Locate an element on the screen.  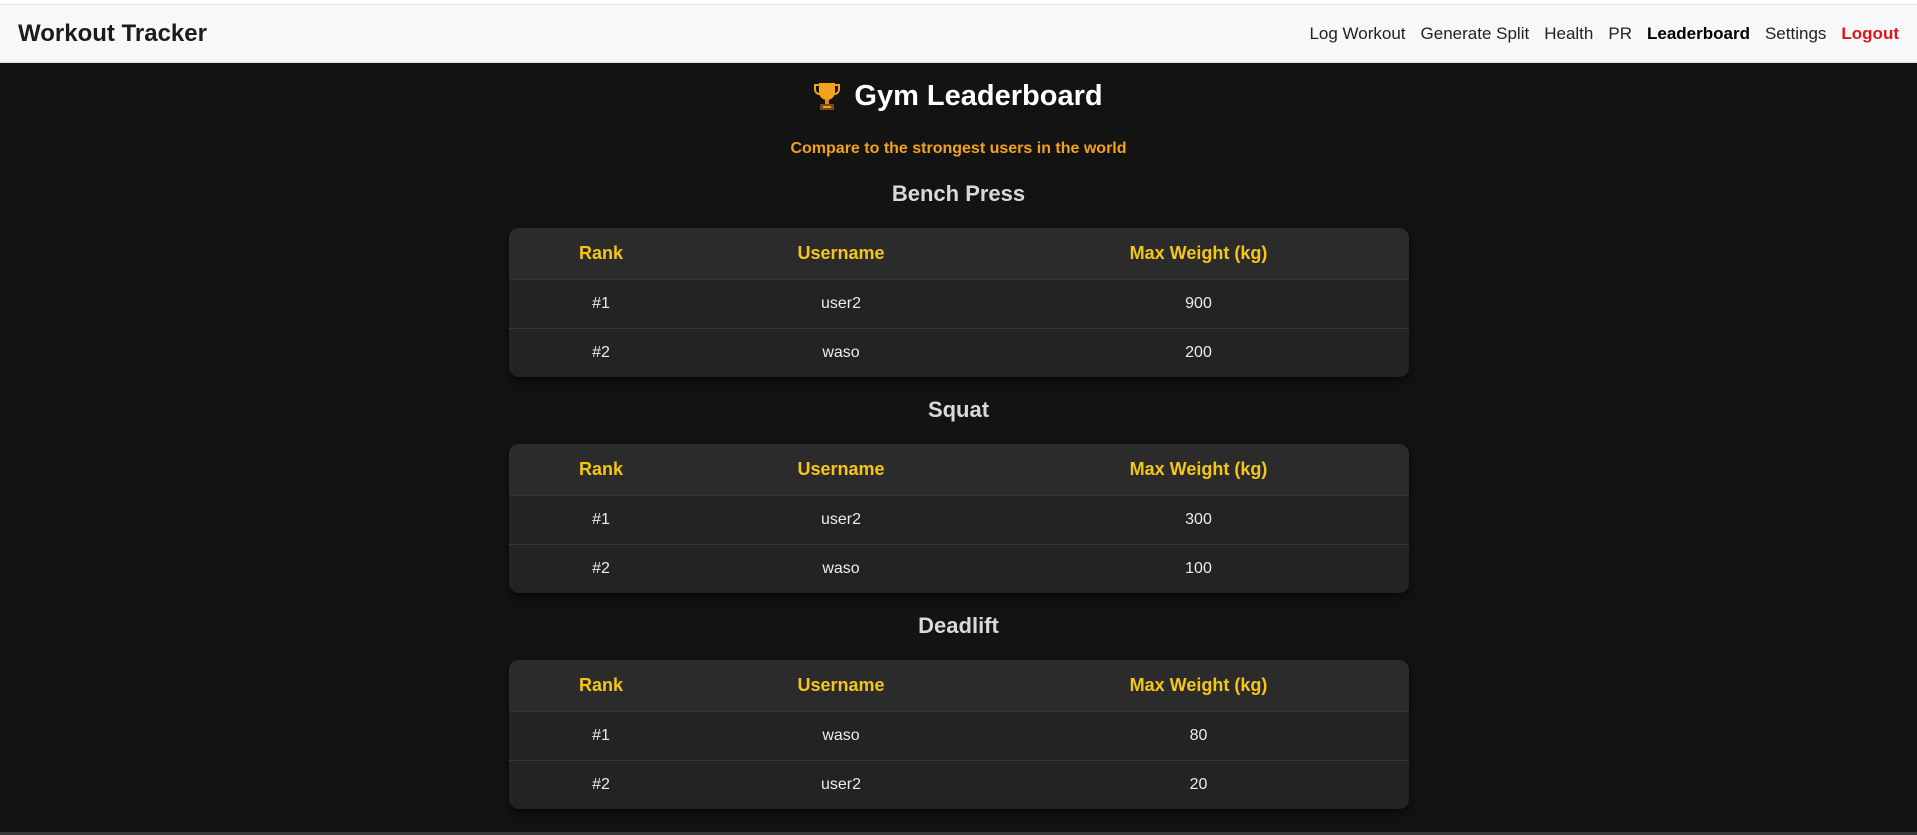
table-row: #2 waso 200 is located at coordinates (958, 352).